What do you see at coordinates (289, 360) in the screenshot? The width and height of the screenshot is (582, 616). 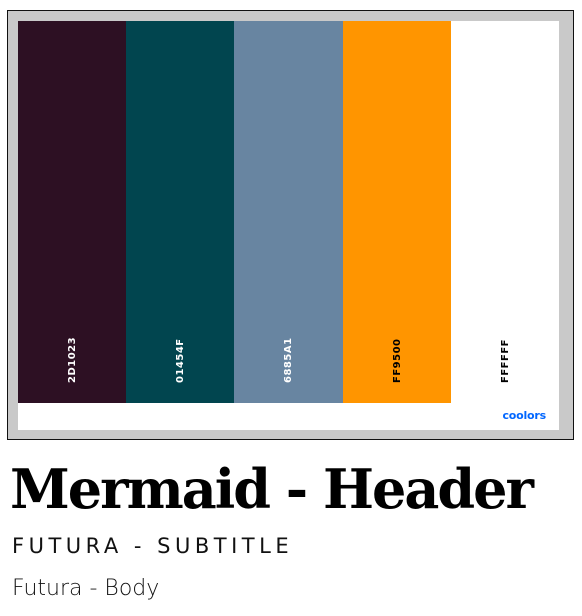 I see `swatch-hex-label: 6885A1` at bounding box center [289, 360].